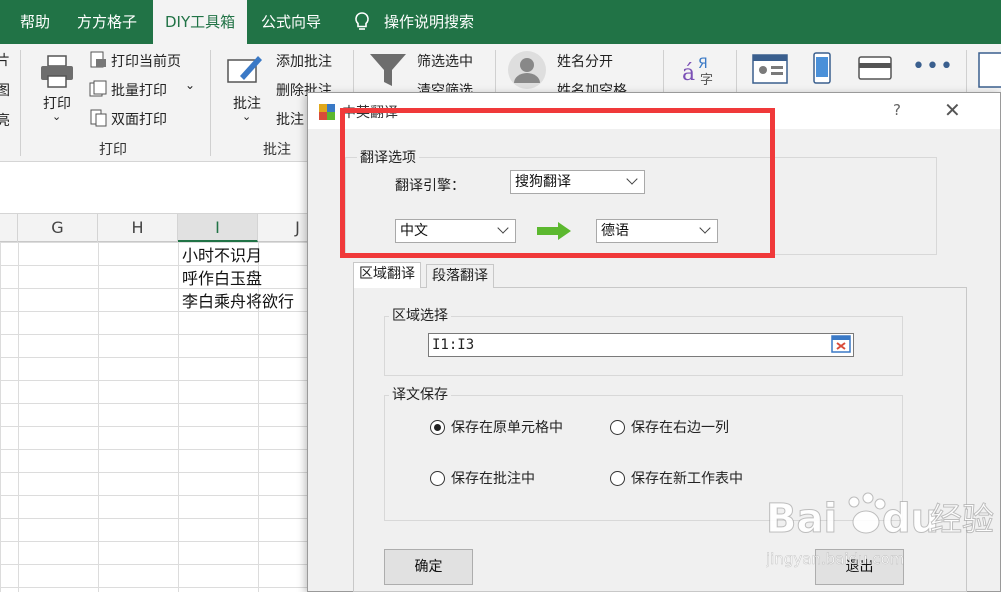  Describe the element at coordinates (897, 110) in the screenshot. I see `help-button: ?` at that location.